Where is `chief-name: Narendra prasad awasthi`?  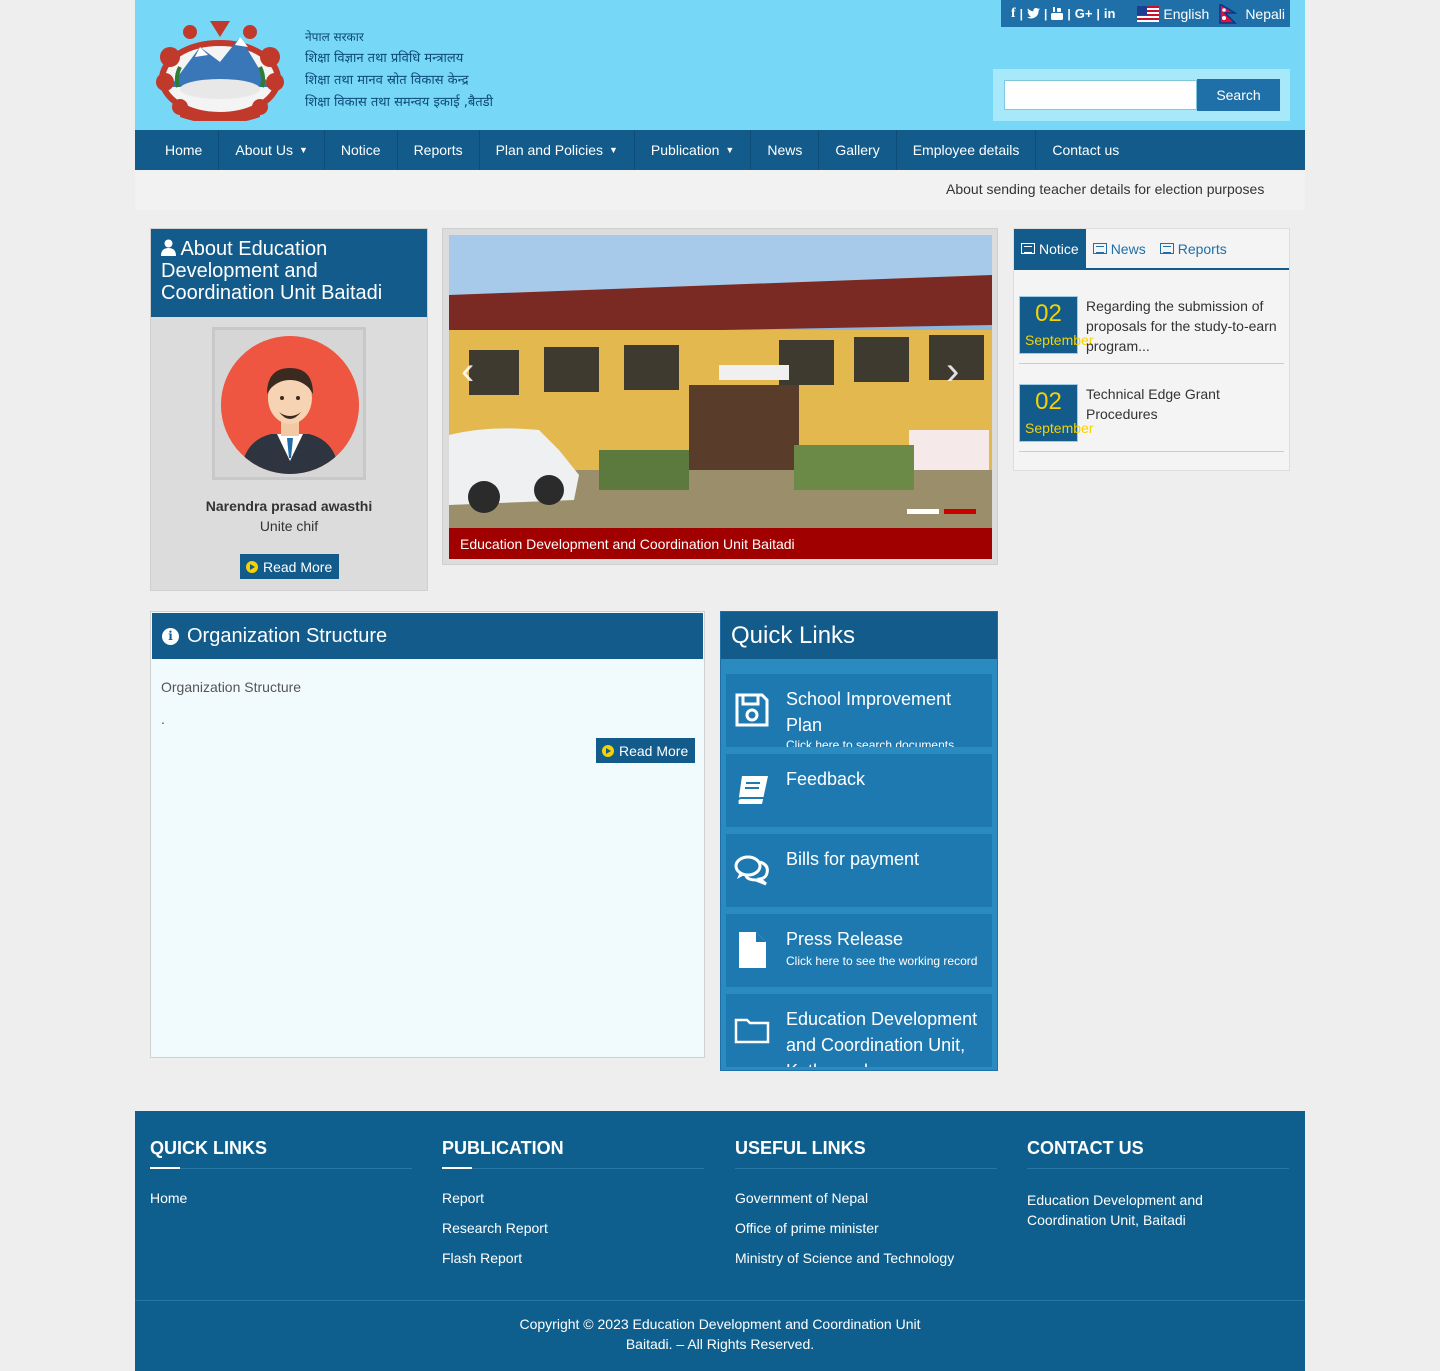
chief-name: Narendra prasad awasthi is located at coordinates (289, 506).